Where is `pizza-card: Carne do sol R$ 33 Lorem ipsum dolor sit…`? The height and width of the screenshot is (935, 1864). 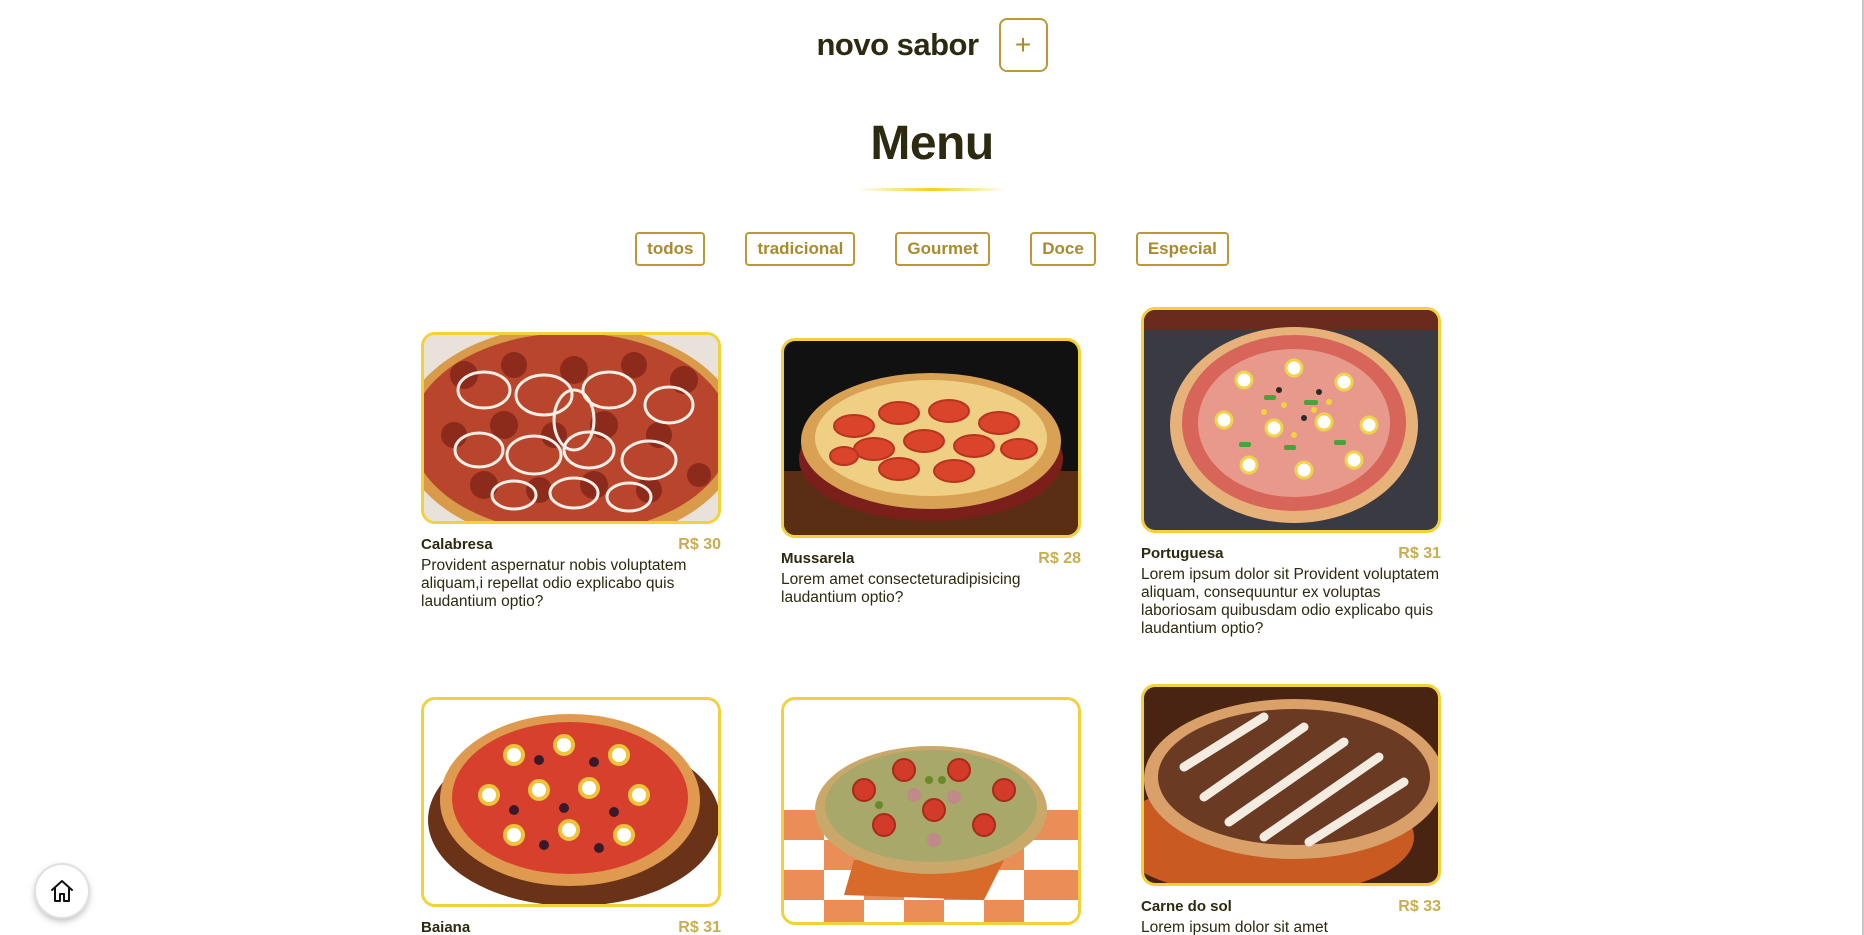 pizza-card: Carne do sol R$ 33 Lorem ipsum dolor sit… is located at coordinates (1291, 809).